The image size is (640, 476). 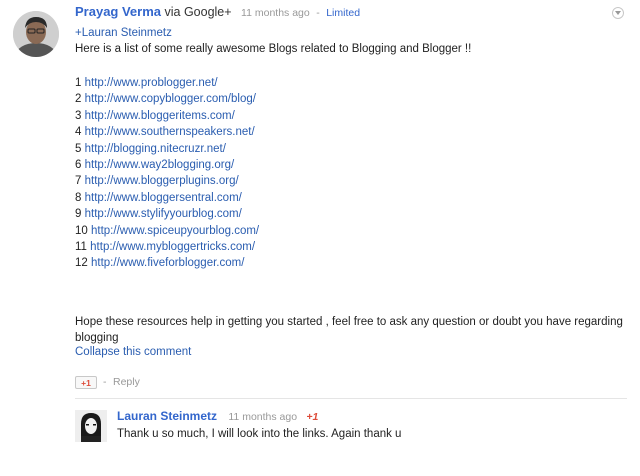 What do you see at coordinates (78, 132) in the screenshot?
I see `list-number: 4` at bounding box center [78, 132].